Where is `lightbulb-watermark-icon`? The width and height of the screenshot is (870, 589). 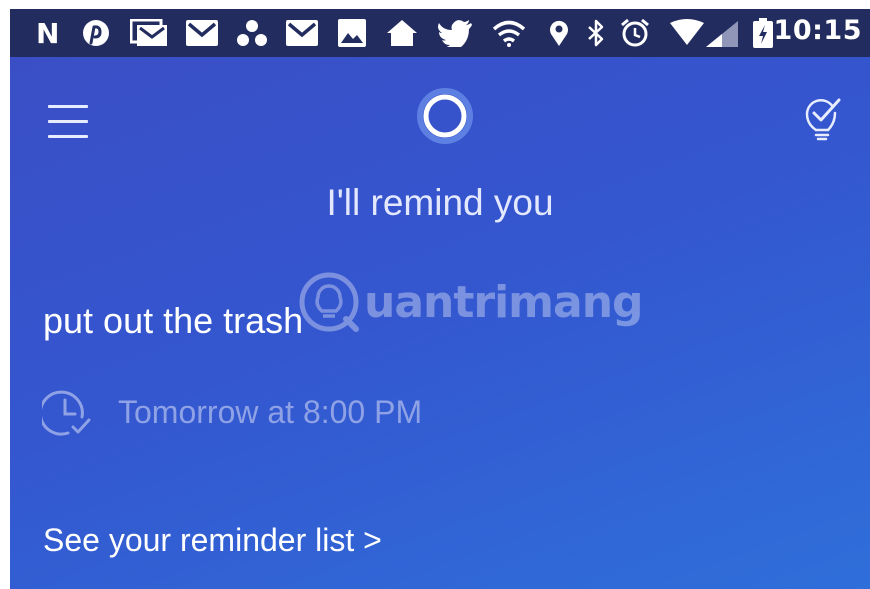 lightbulb-watermark-icon is located at coordinates (329, 302).